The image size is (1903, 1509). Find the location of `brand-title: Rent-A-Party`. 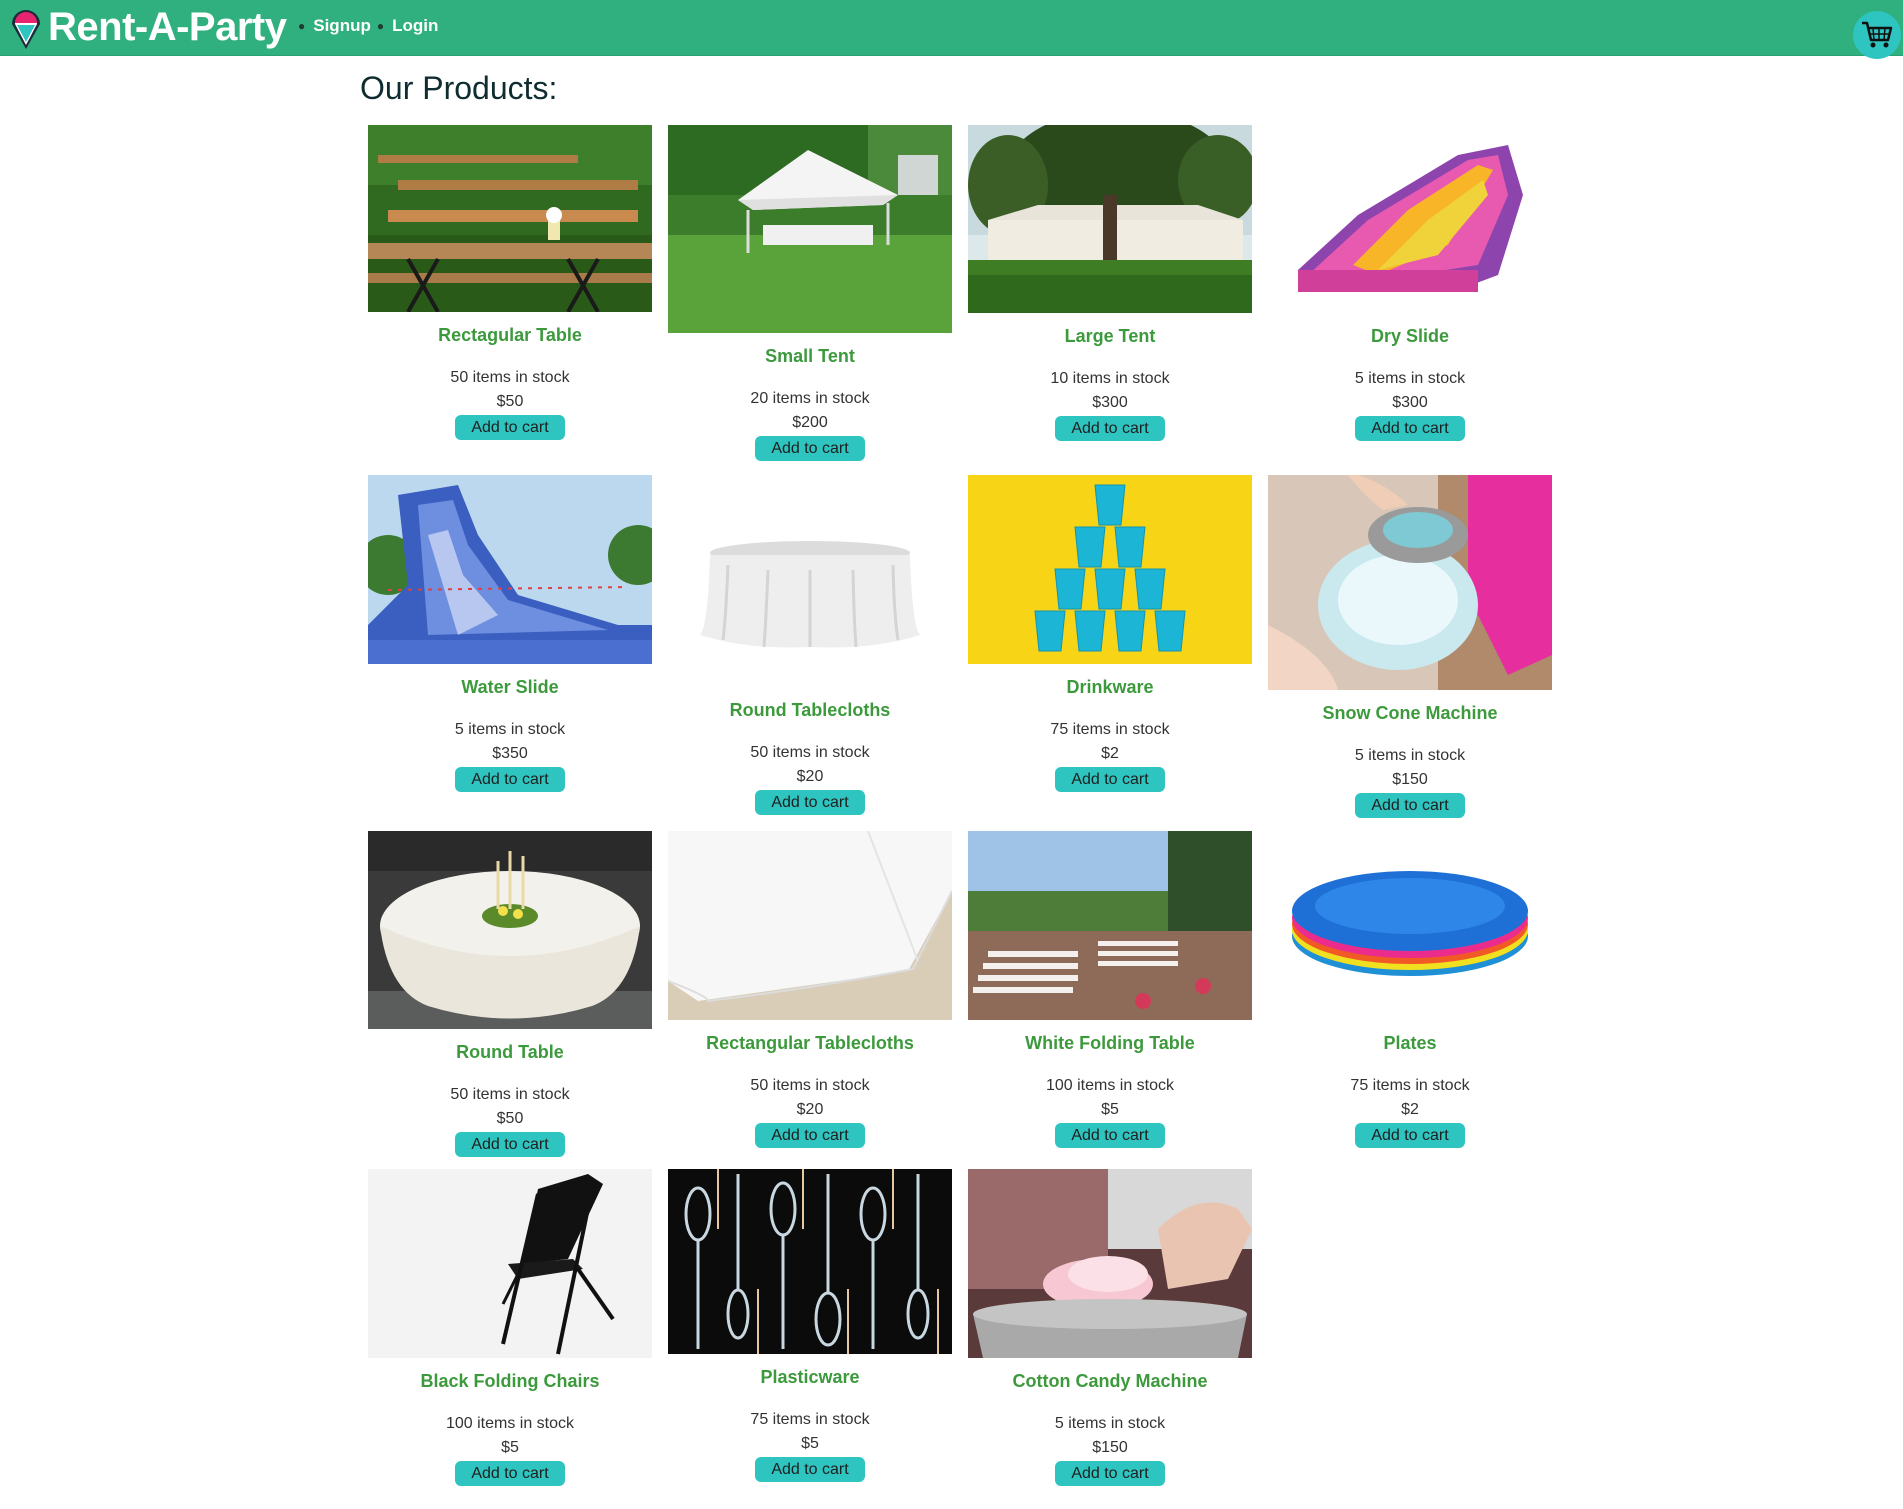

brand-title: Rent-A-Party is located at coordinates (167, 27).